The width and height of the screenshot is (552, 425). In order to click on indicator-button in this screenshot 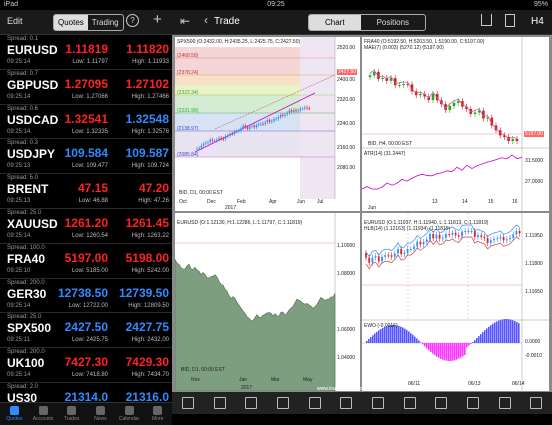, I will do `click(378, 403)`.